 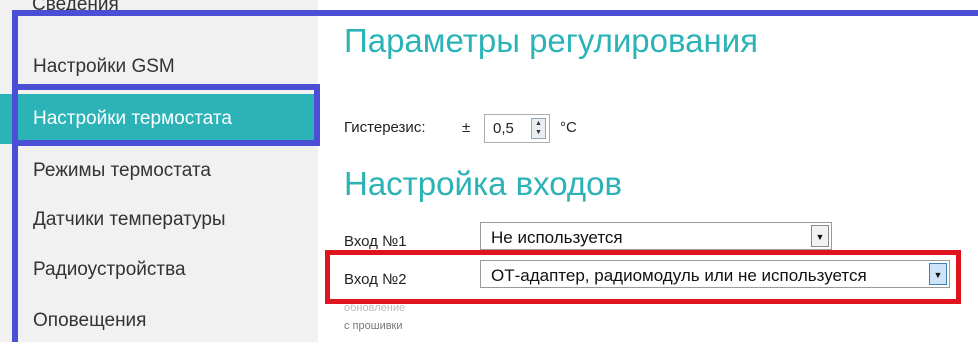 What do you see at coordinates (159, 321) in the screenshot?
I see `sidebar-item-notifications: Оповещения` at bounding box center [159, 321].